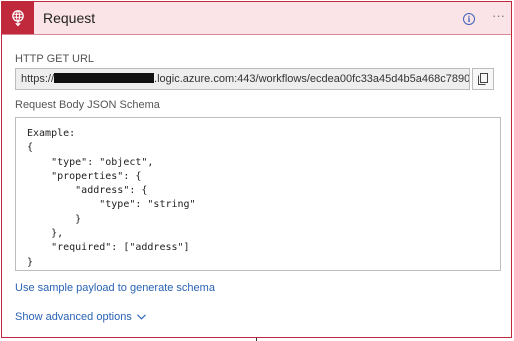  Describe the element at coordinates (18, 18) in the screenshot. I see `request-trigger-icon` at that location.